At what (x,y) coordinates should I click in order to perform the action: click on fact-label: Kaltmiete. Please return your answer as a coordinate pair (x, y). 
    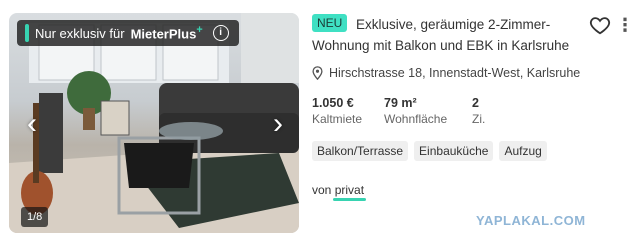
    Looking at the image, I should click on (337, 119).